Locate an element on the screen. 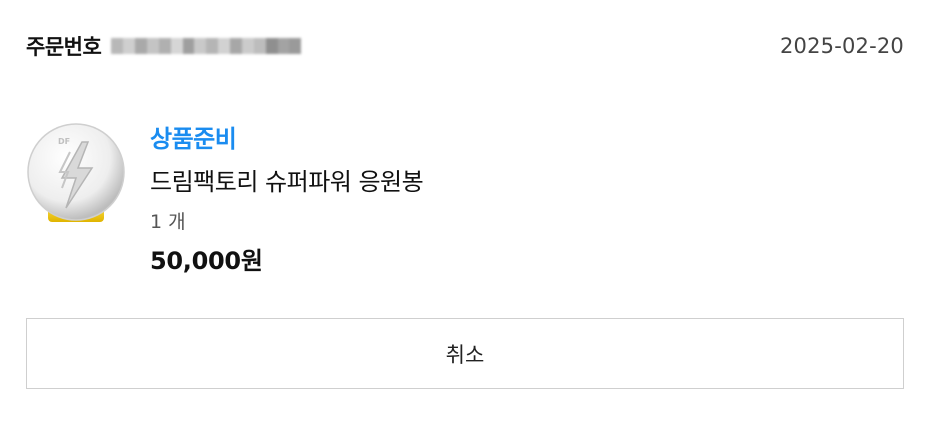 The width and height of the screenshot is (930, 435). lightstick-thumbnail-icon: DF is located at coordinates (76, 172).